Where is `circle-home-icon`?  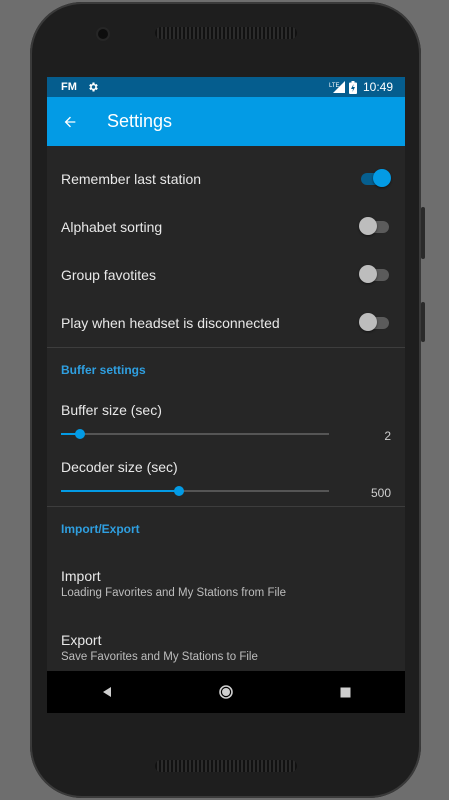 circle-home-icon is located at coordinates (226, 692).